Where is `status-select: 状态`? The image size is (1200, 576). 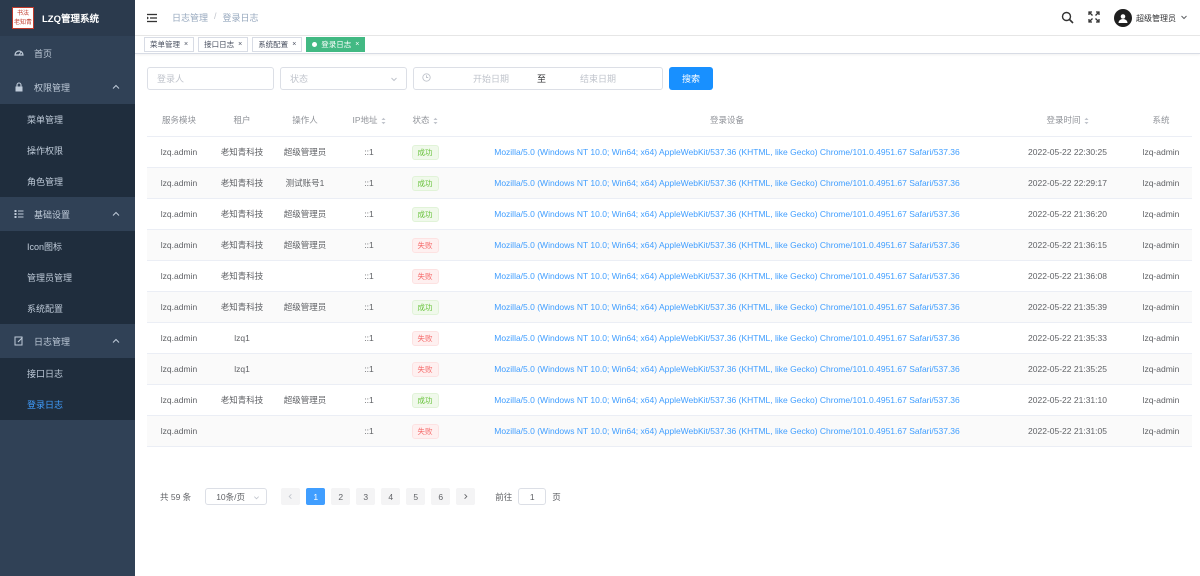
status-select: 状态 is located at coordinates (343, 78).